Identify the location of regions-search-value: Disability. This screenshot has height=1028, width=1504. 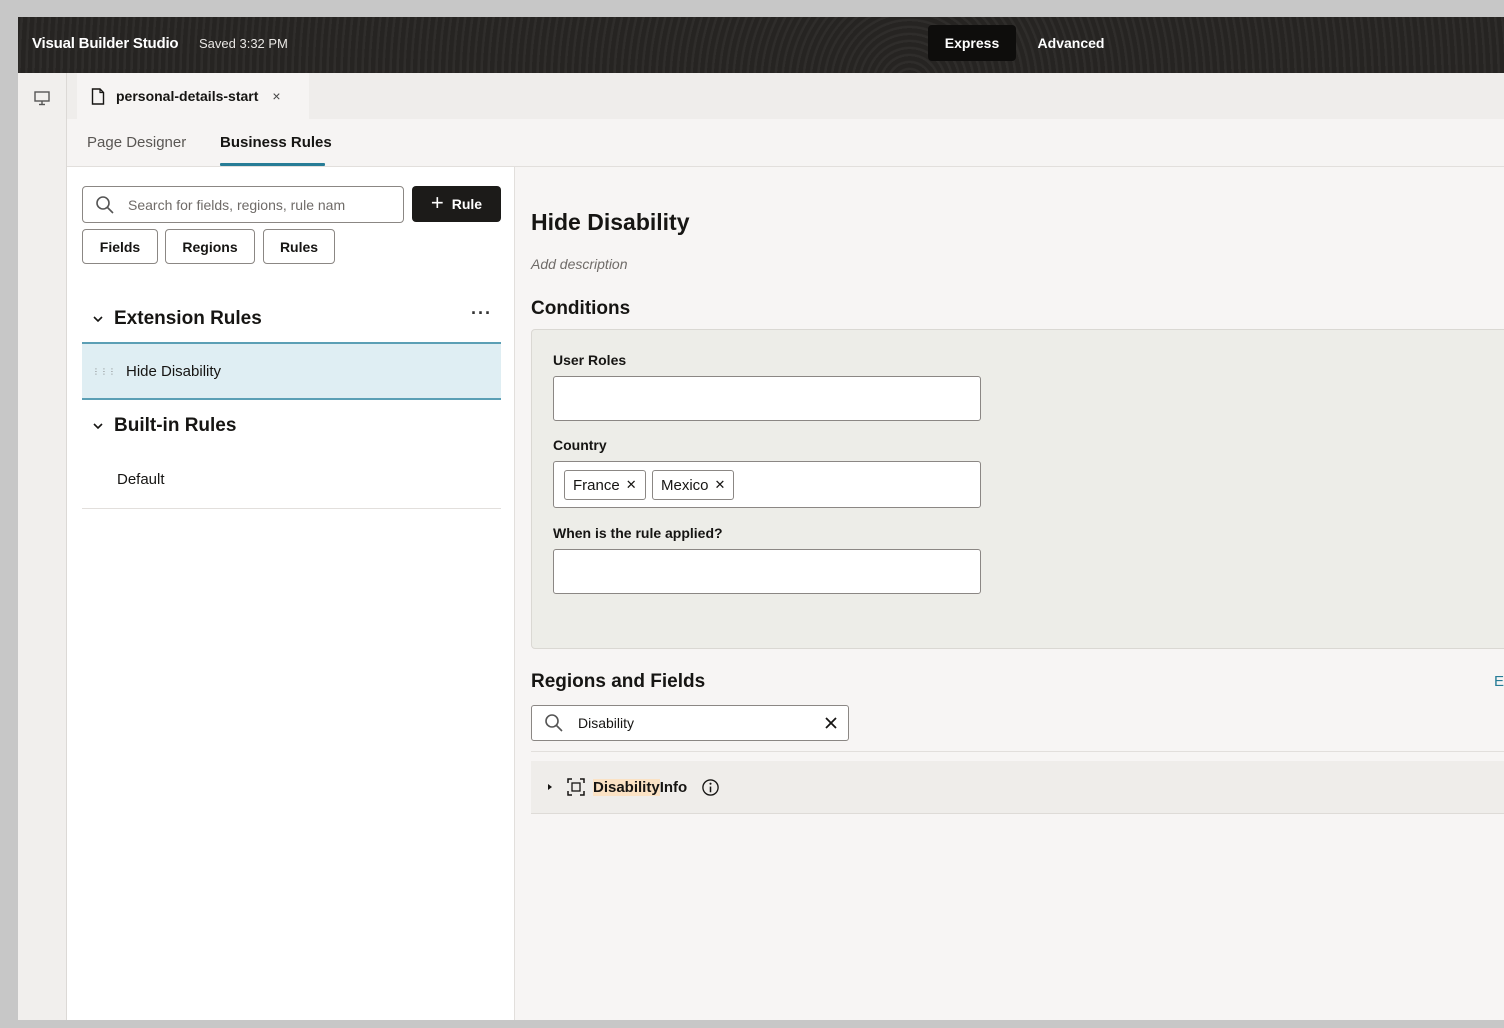
(606, 723).